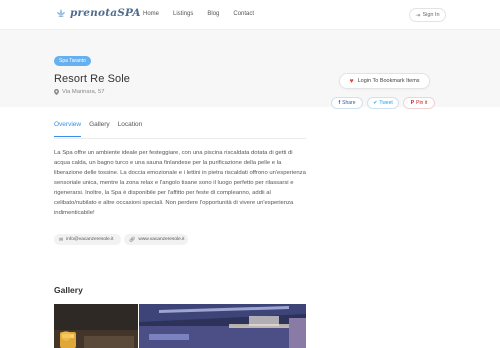 This screenshot has height=348, width=500. Describe the element at coordinates (61, 13) in the screenshot. I see `lotus-logo-icon` at that location.